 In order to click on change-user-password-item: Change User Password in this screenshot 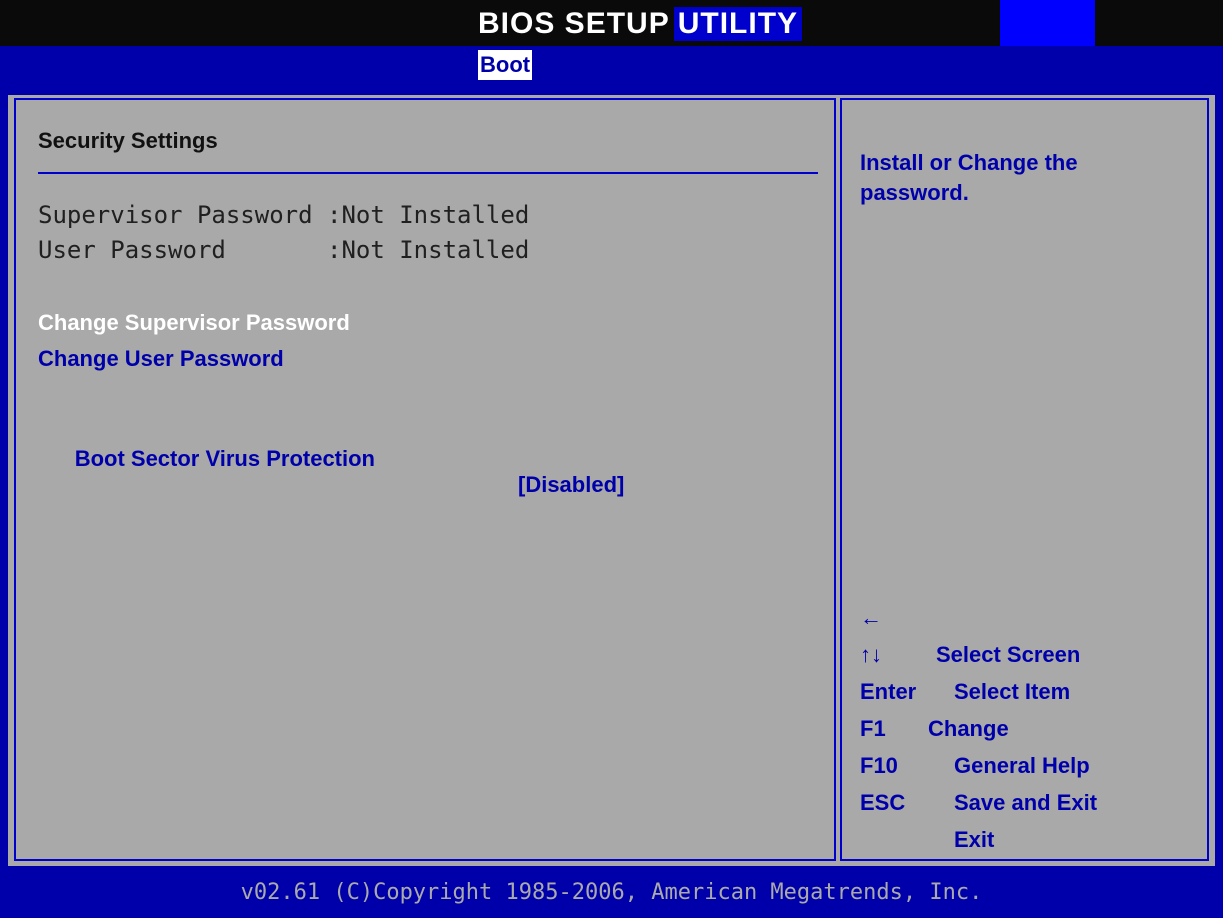, I will do `click(161, 359)`.